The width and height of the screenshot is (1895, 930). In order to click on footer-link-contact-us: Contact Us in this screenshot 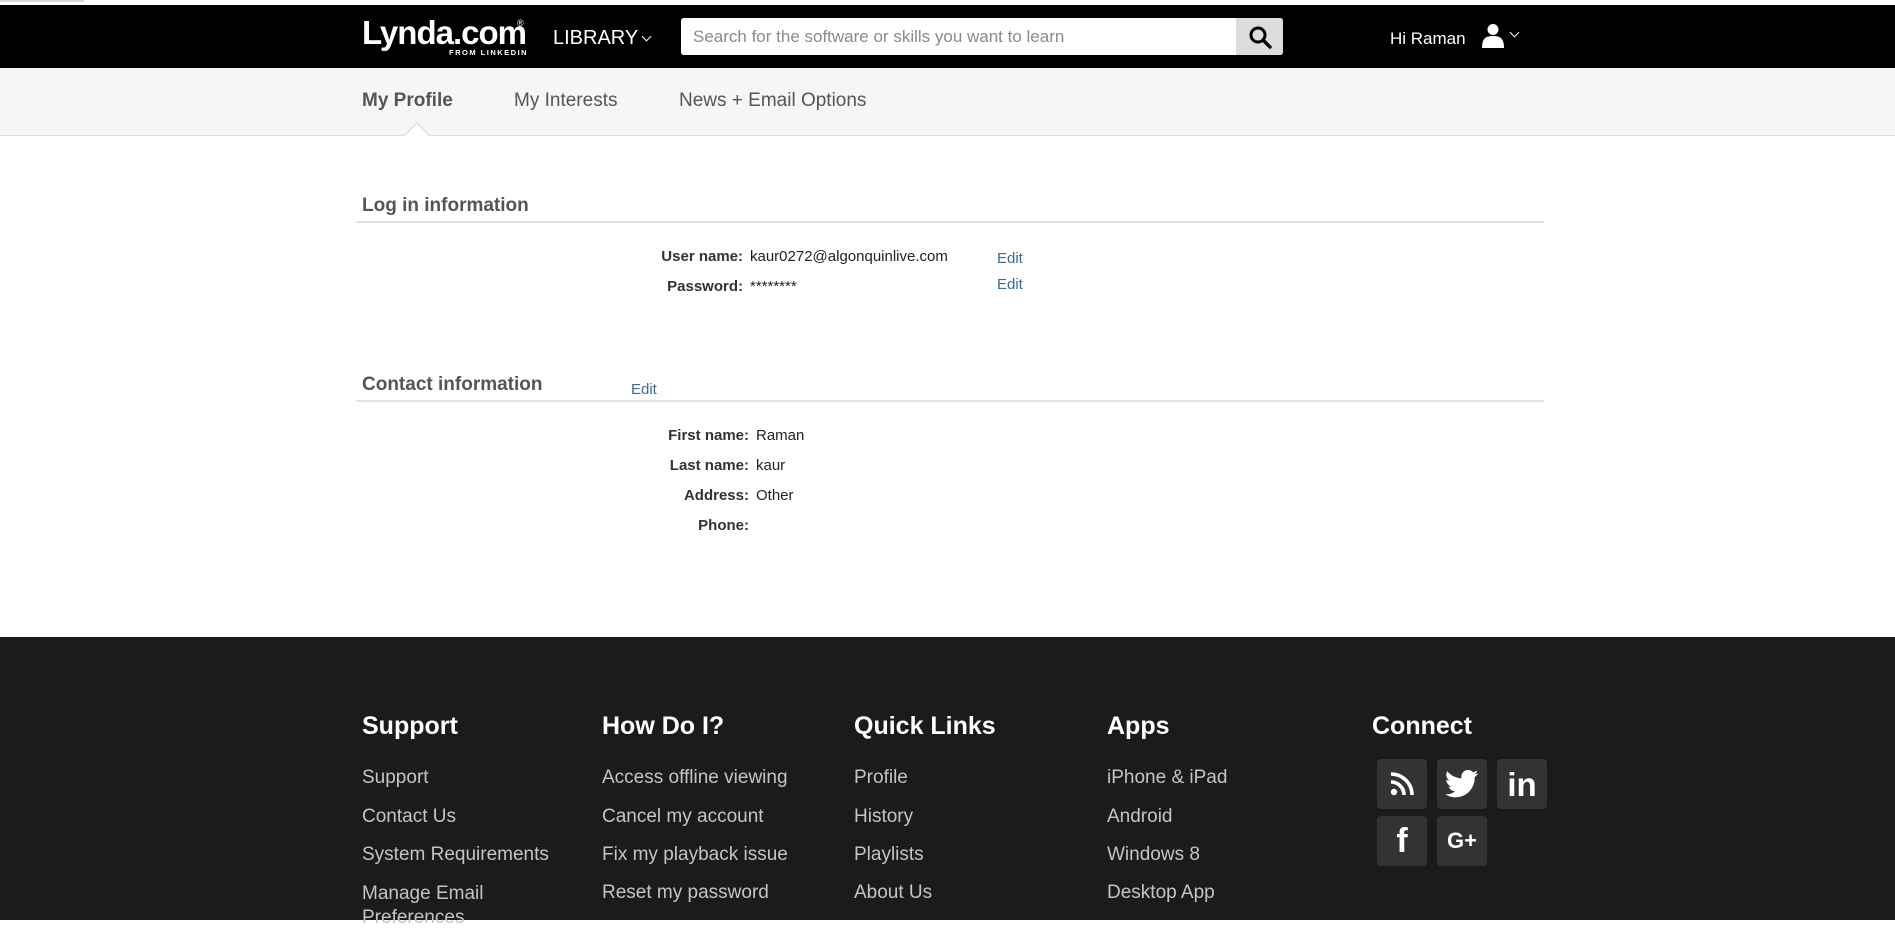, I will do `click(409, 817)`.